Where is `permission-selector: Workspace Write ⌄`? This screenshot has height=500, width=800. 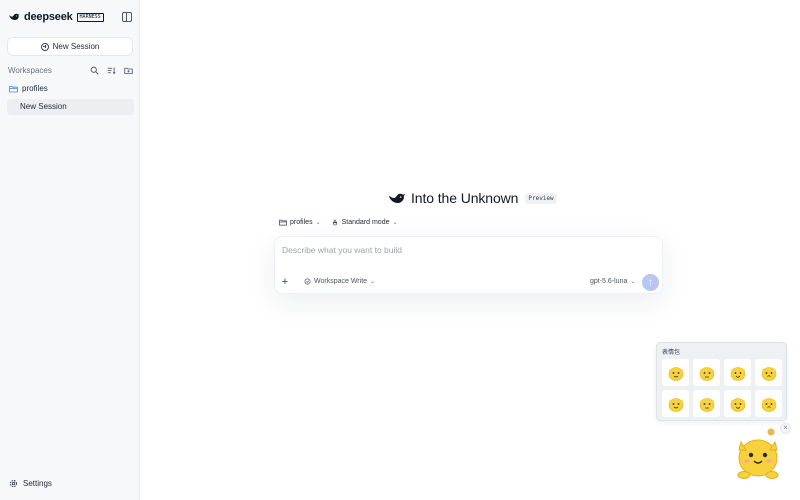
permission-selector: Workspace Write ⌄ is located at coordinates (339, 281).